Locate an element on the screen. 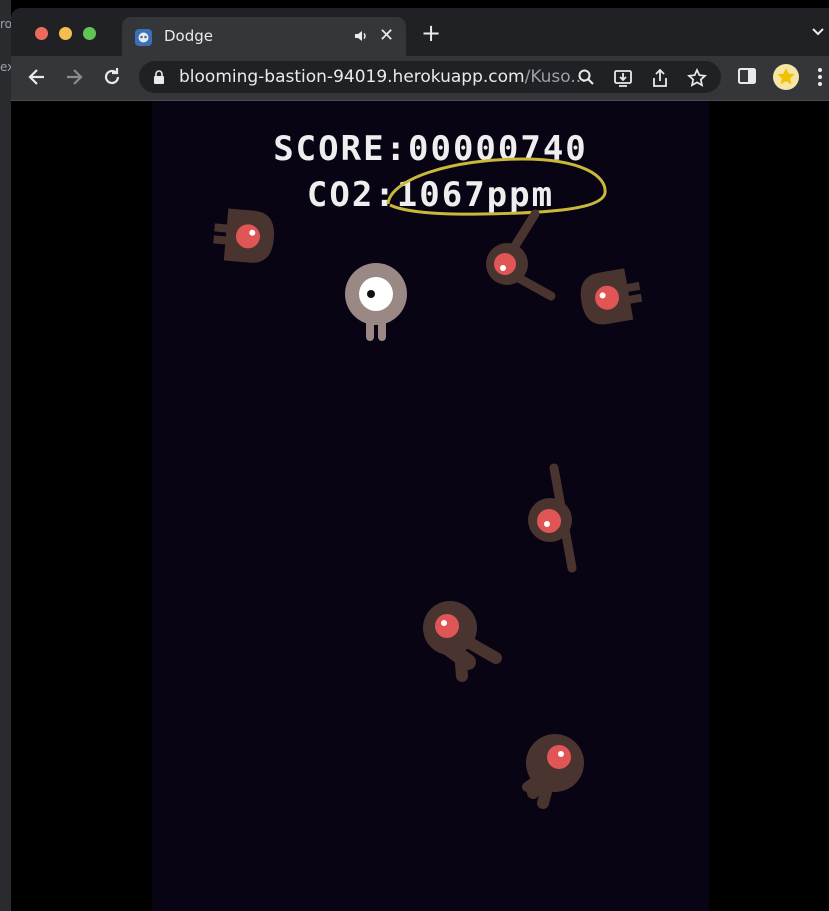 The height and width of the screenshot is (911, 829). tab-title: Dodge is located at coordinates (188, 36).